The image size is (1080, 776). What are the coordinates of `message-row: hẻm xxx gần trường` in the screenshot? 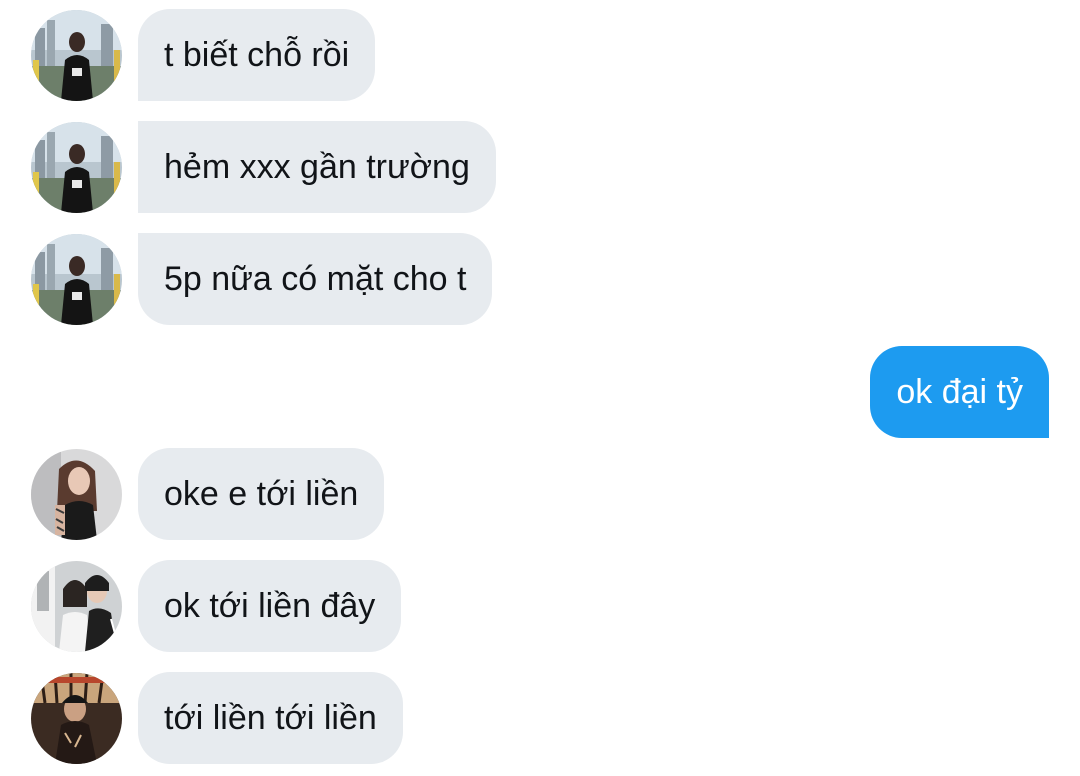 It's located at (540, 167).